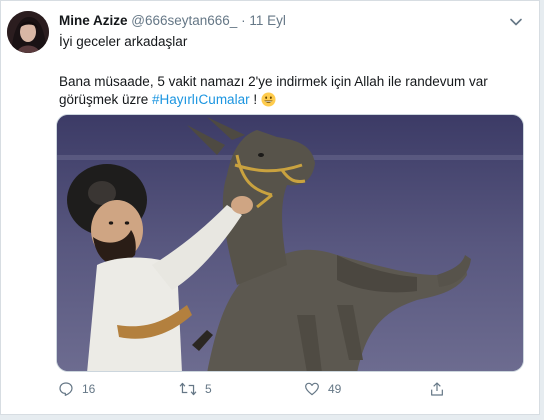 This screenshot has height=420, width=544. What do you see at coordinates (208, 389) in the screenshot?
I see `retweet-count: 5` at bounding box center [208, 389].